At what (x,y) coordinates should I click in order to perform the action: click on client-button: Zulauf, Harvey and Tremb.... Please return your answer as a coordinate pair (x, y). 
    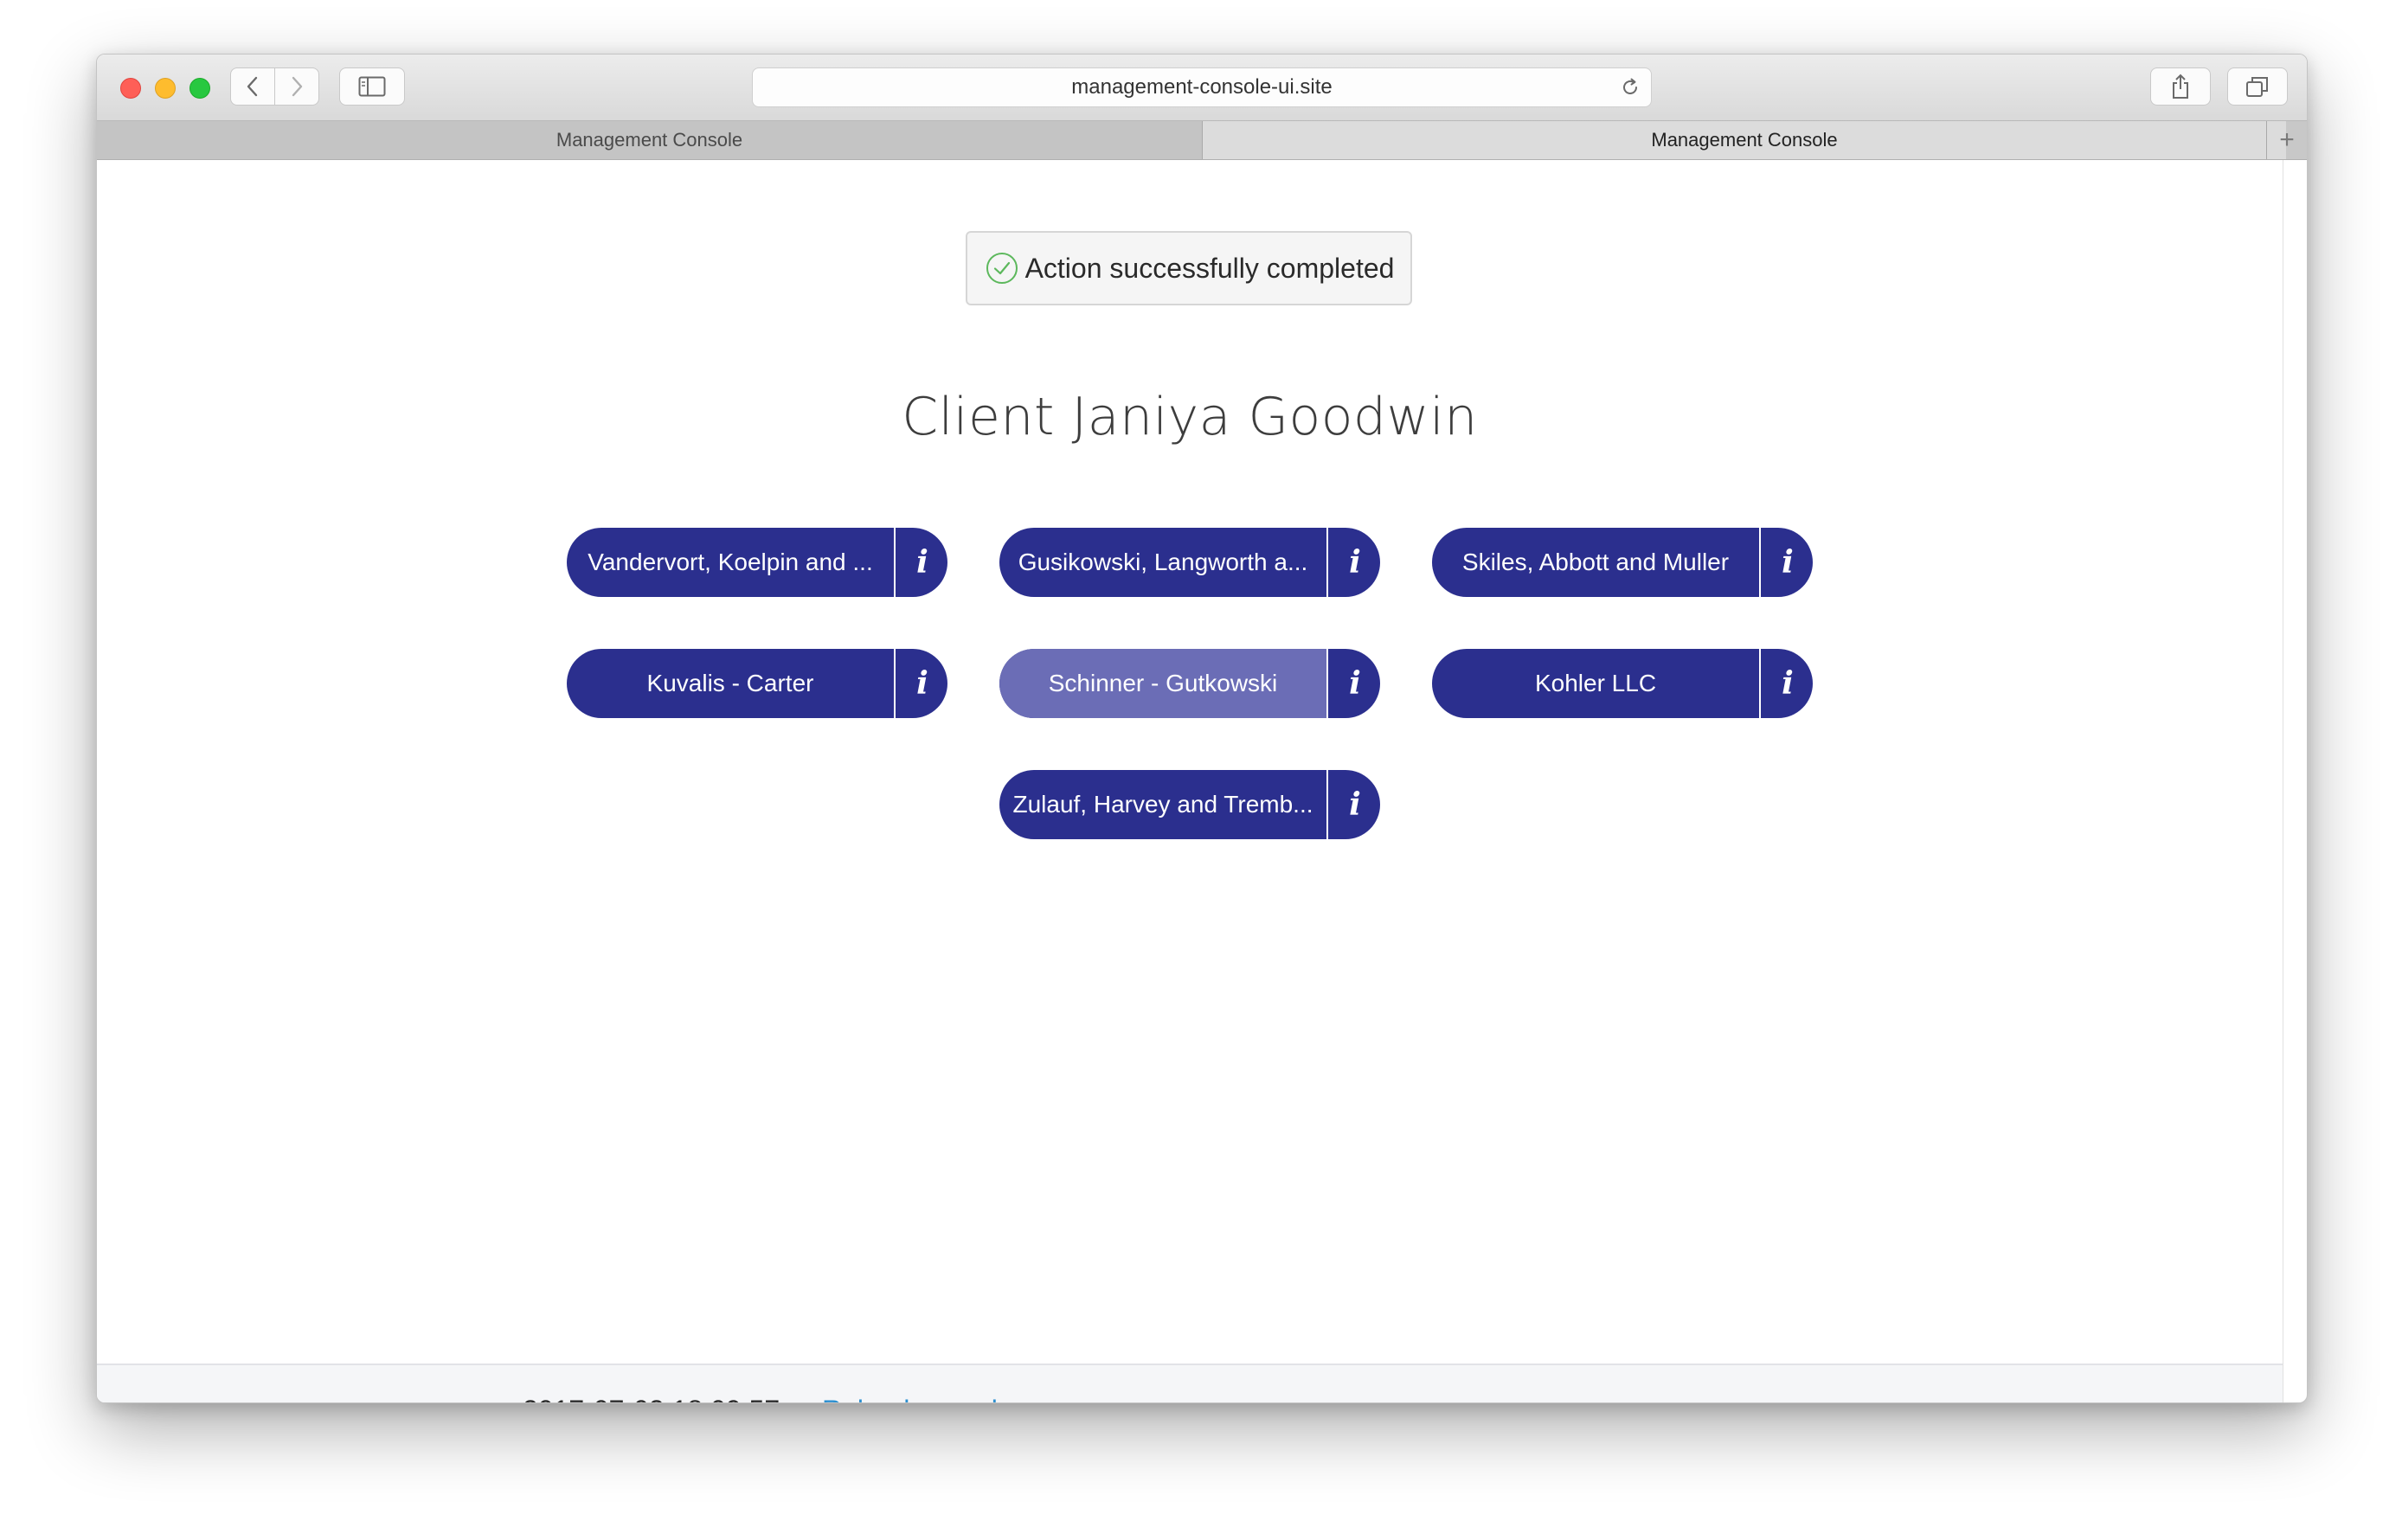
    Looking at the image, I should click on (1164, 805).